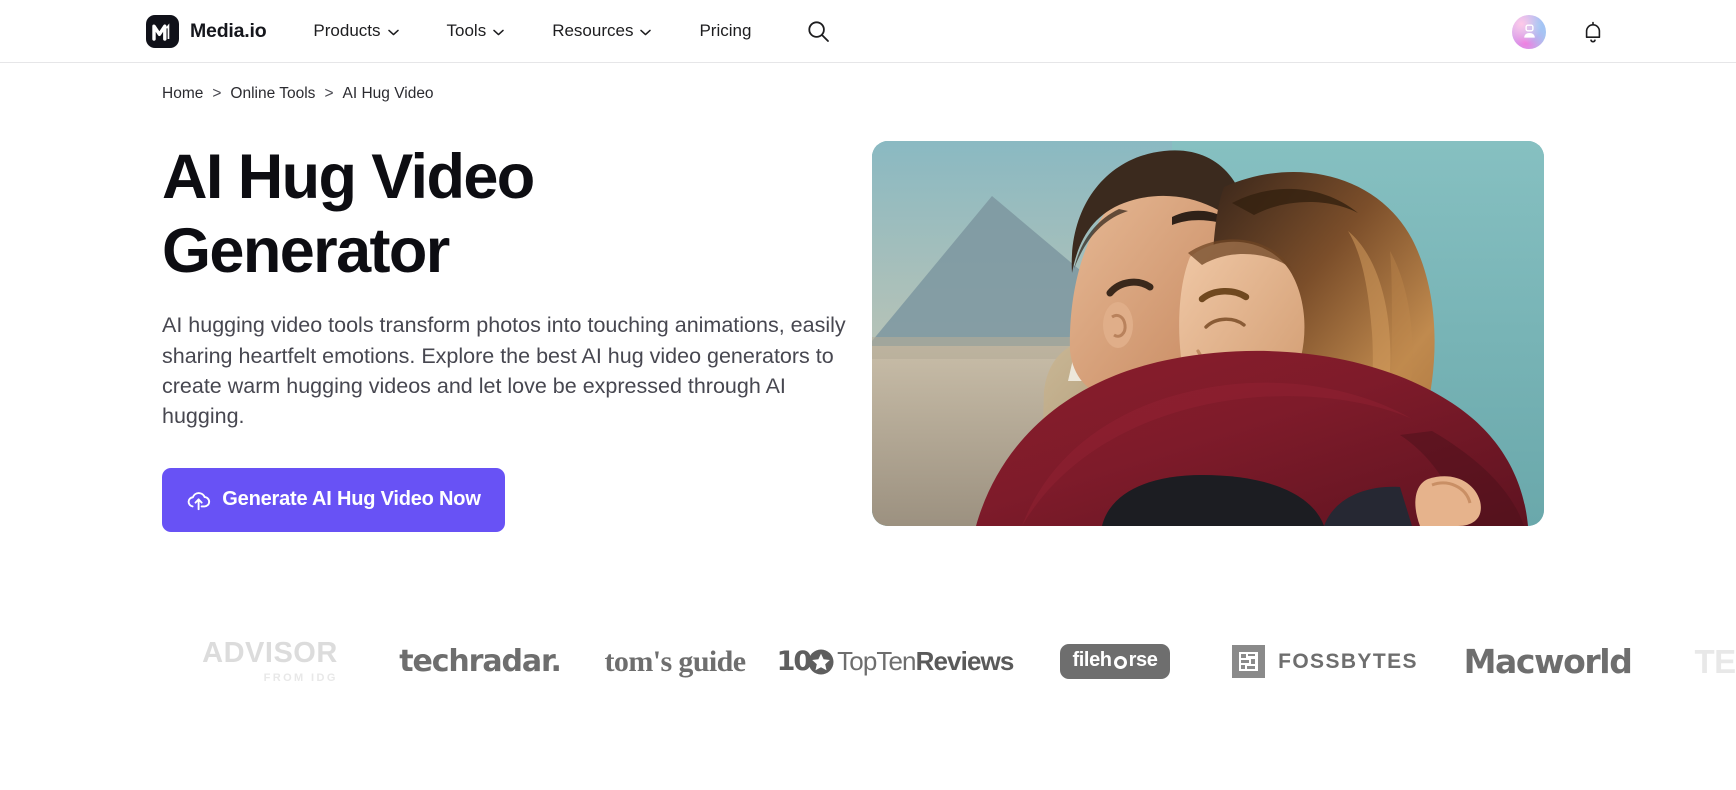 Image resolution: width=1736 pixels, height=790 pixels. I want to click on cta-label: Generate AI Hug Video Now, so click(351, 499).